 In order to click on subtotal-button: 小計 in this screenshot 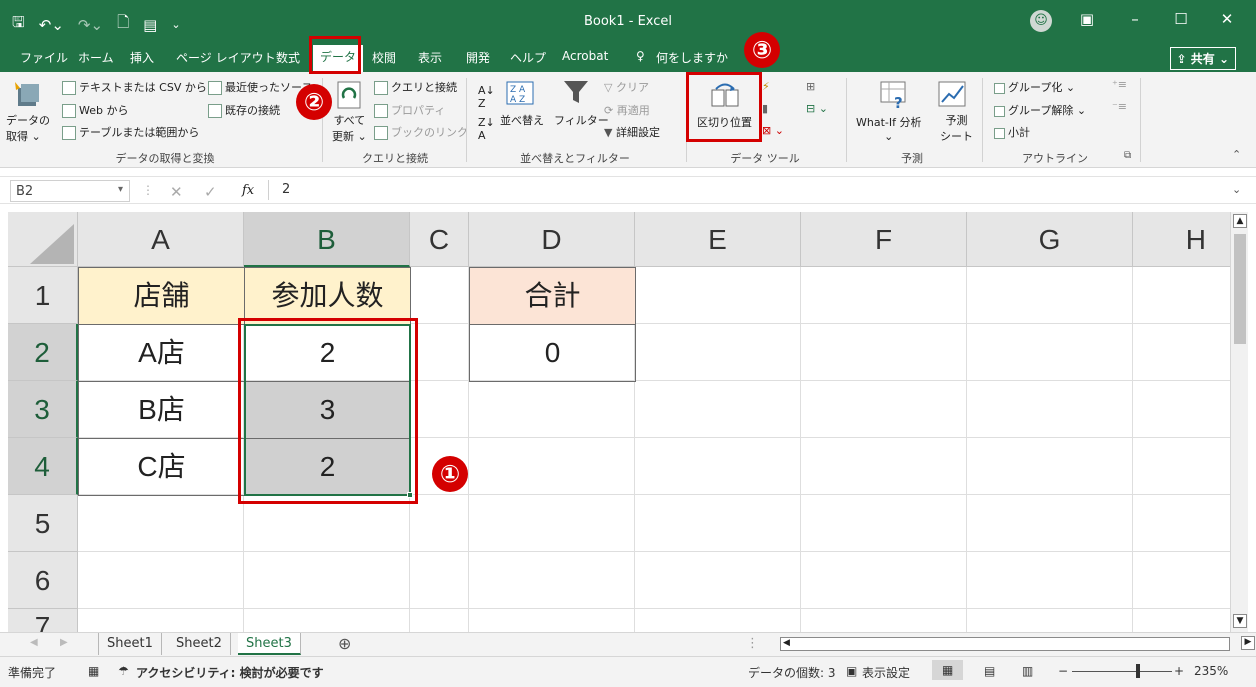, I will do `click(1012, 132)`.